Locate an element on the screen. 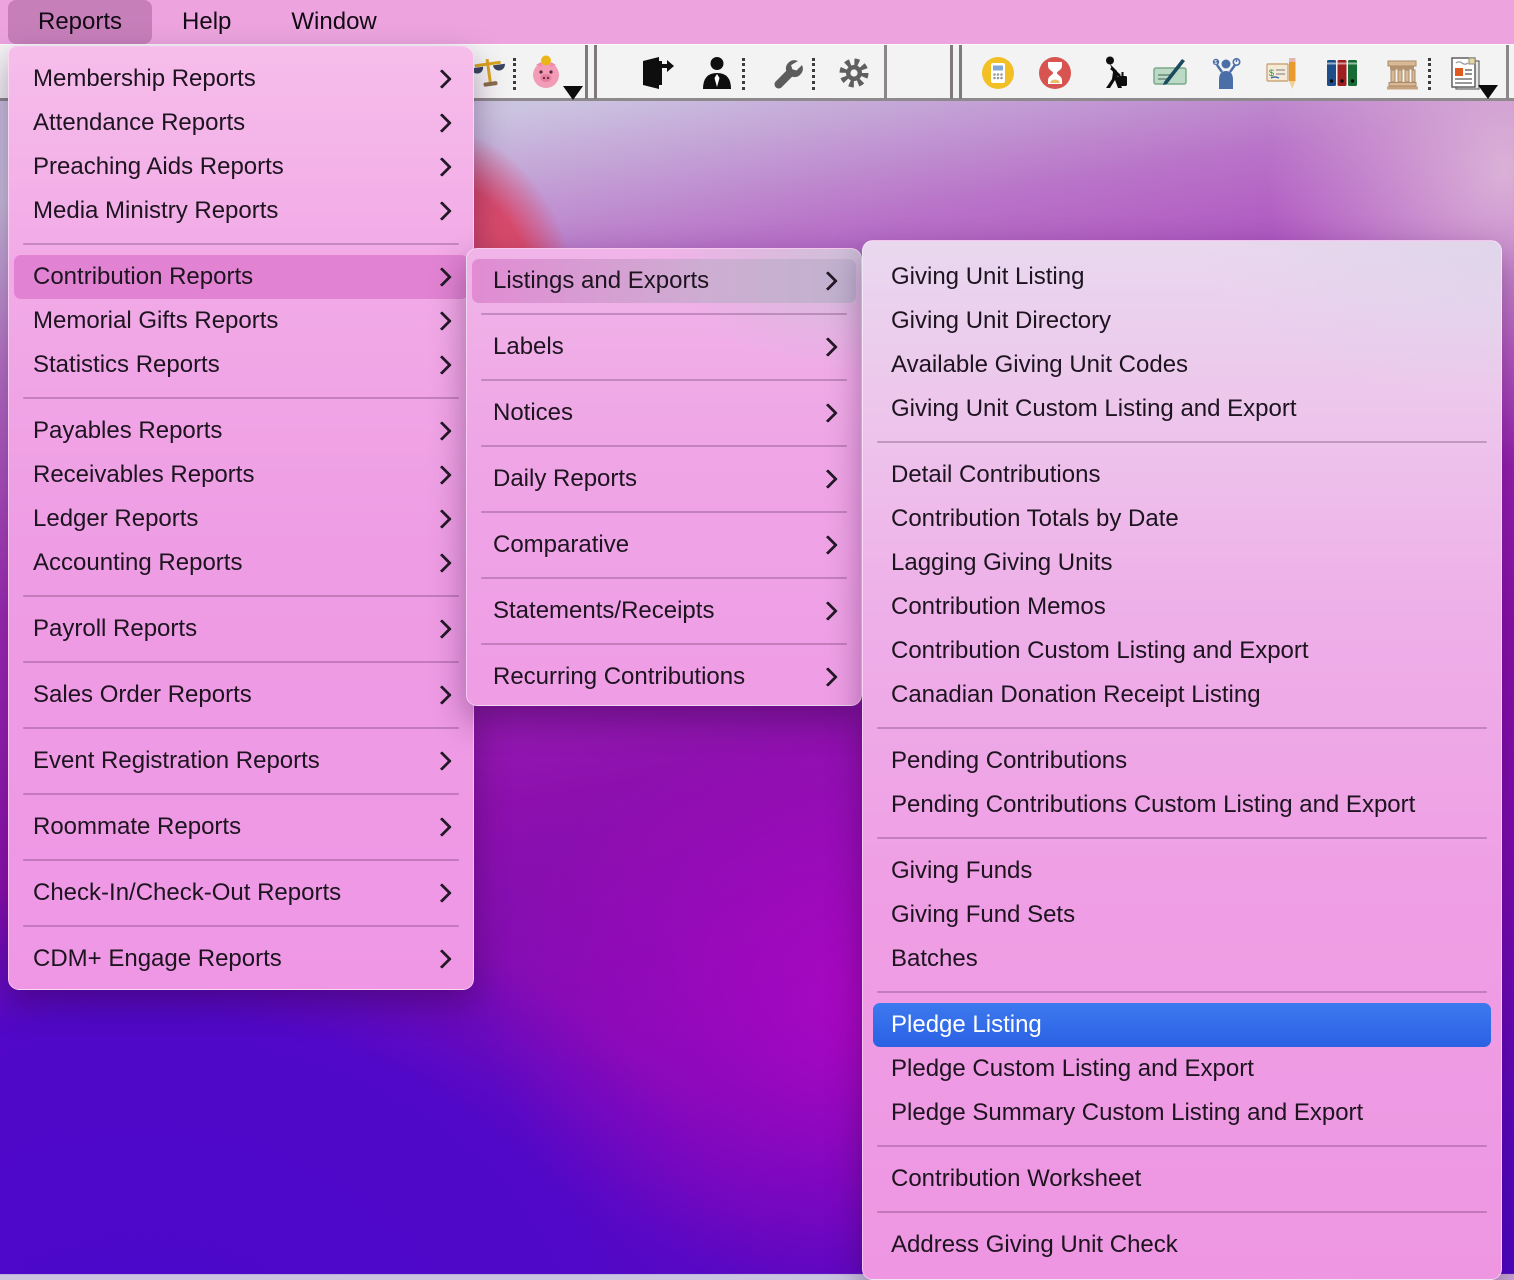 The width and height of the screenshot is (1514, 1280). menu-item-contribution-custom-listing-and-export: Contribution Custom Listing and Export is located at coordinates (1182, 651).